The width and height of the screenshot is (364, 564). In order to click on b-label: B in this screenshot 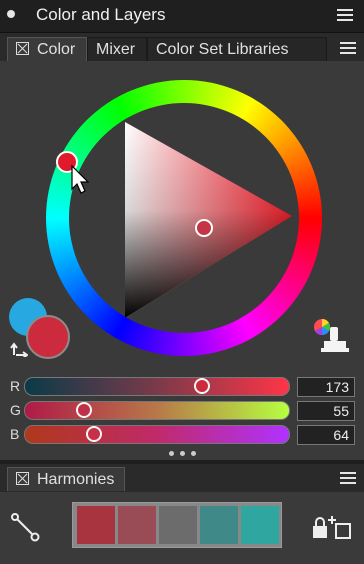, I will do `click(15, 434)`.